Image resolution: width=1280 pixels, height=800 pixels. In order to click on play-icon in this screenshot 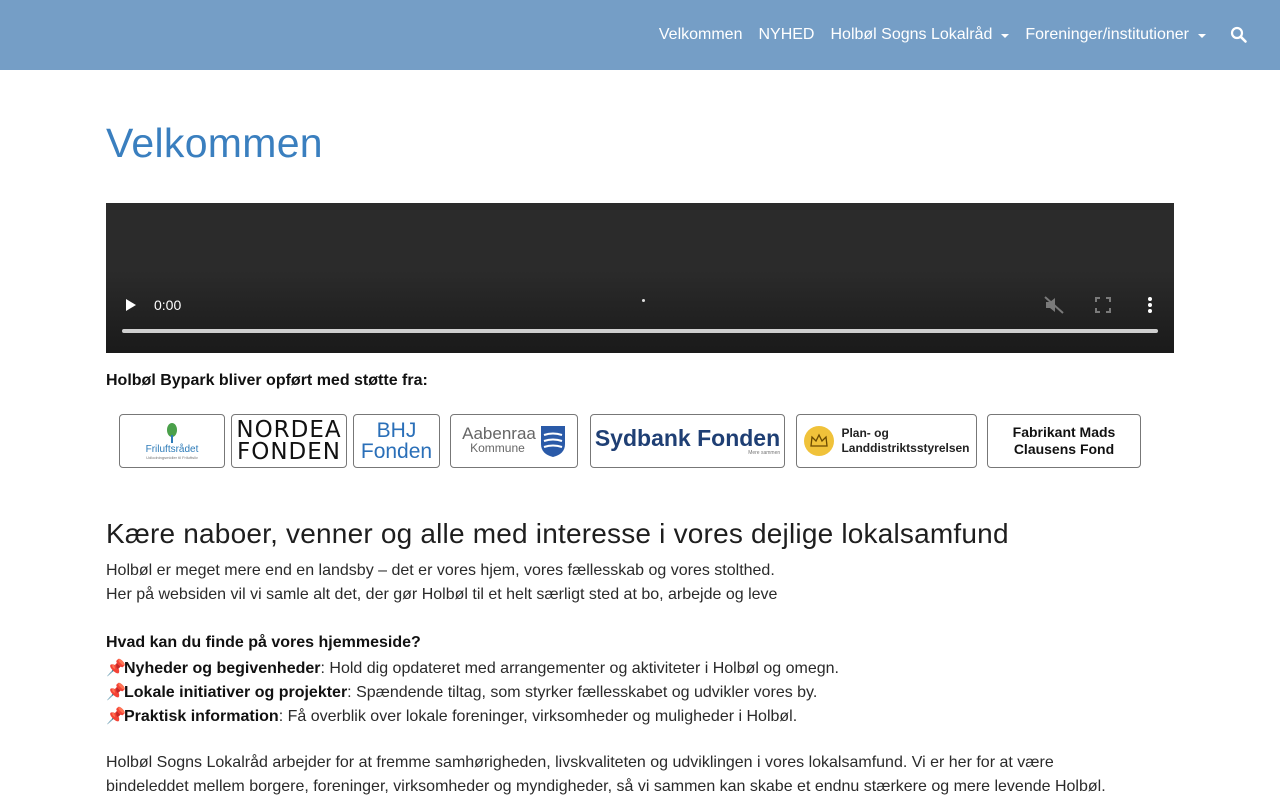, I will do `click(131, 305)`.